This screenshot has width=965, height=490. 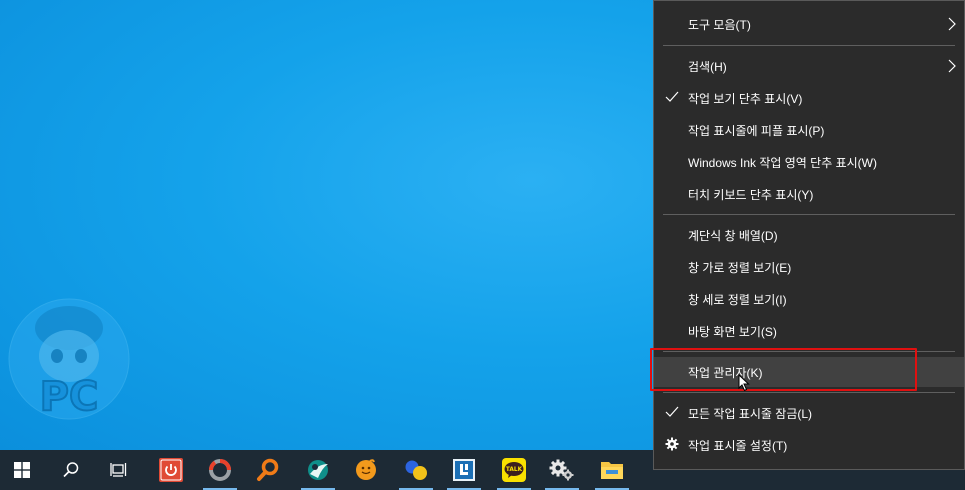 I want to click on task-view-icon, so click(x=118, y=470).